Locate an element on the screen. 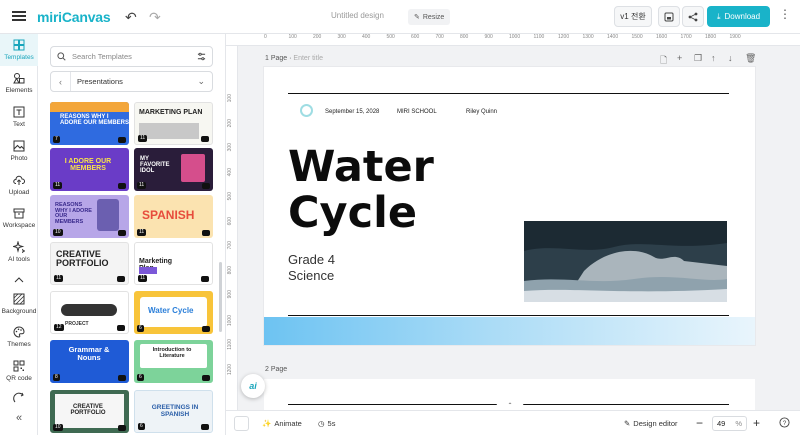  ruler-tick-label: 1500 is located at coordinates (637, 37).